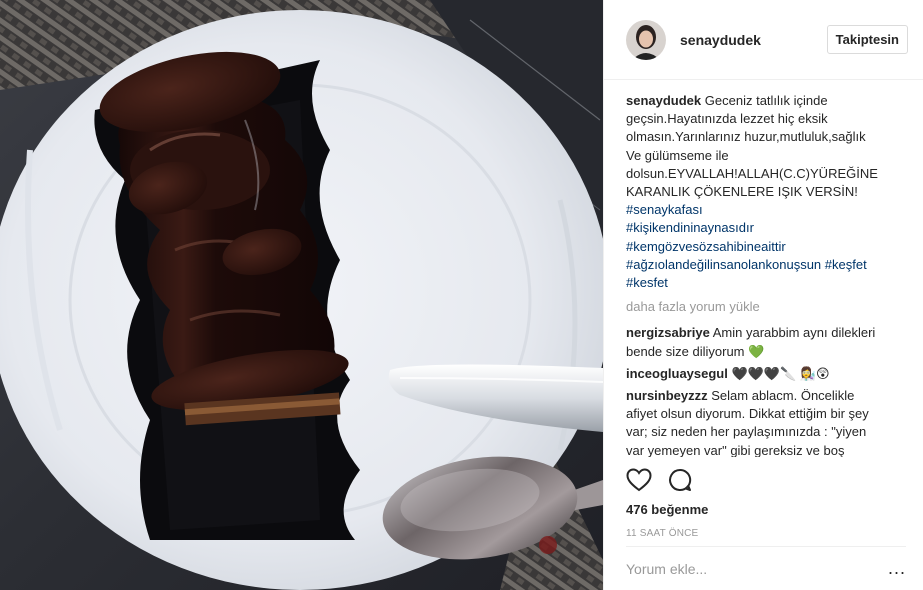  What do you see at coordinates (639, 480) in the screenshot?
I see `heart-outline-icon` at bounding box center [639, 480].